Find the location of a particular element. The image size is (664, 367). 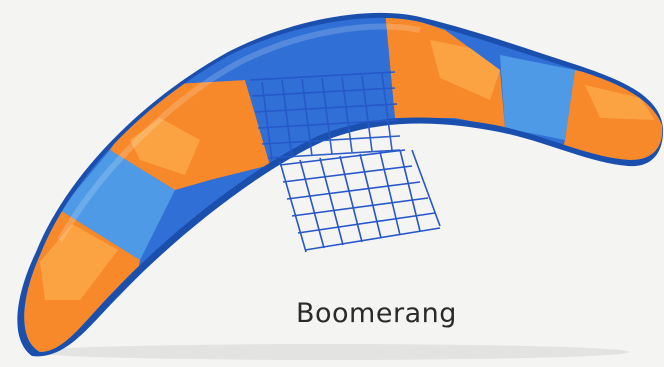

ground-shadow is located at coordinates (330, 352).